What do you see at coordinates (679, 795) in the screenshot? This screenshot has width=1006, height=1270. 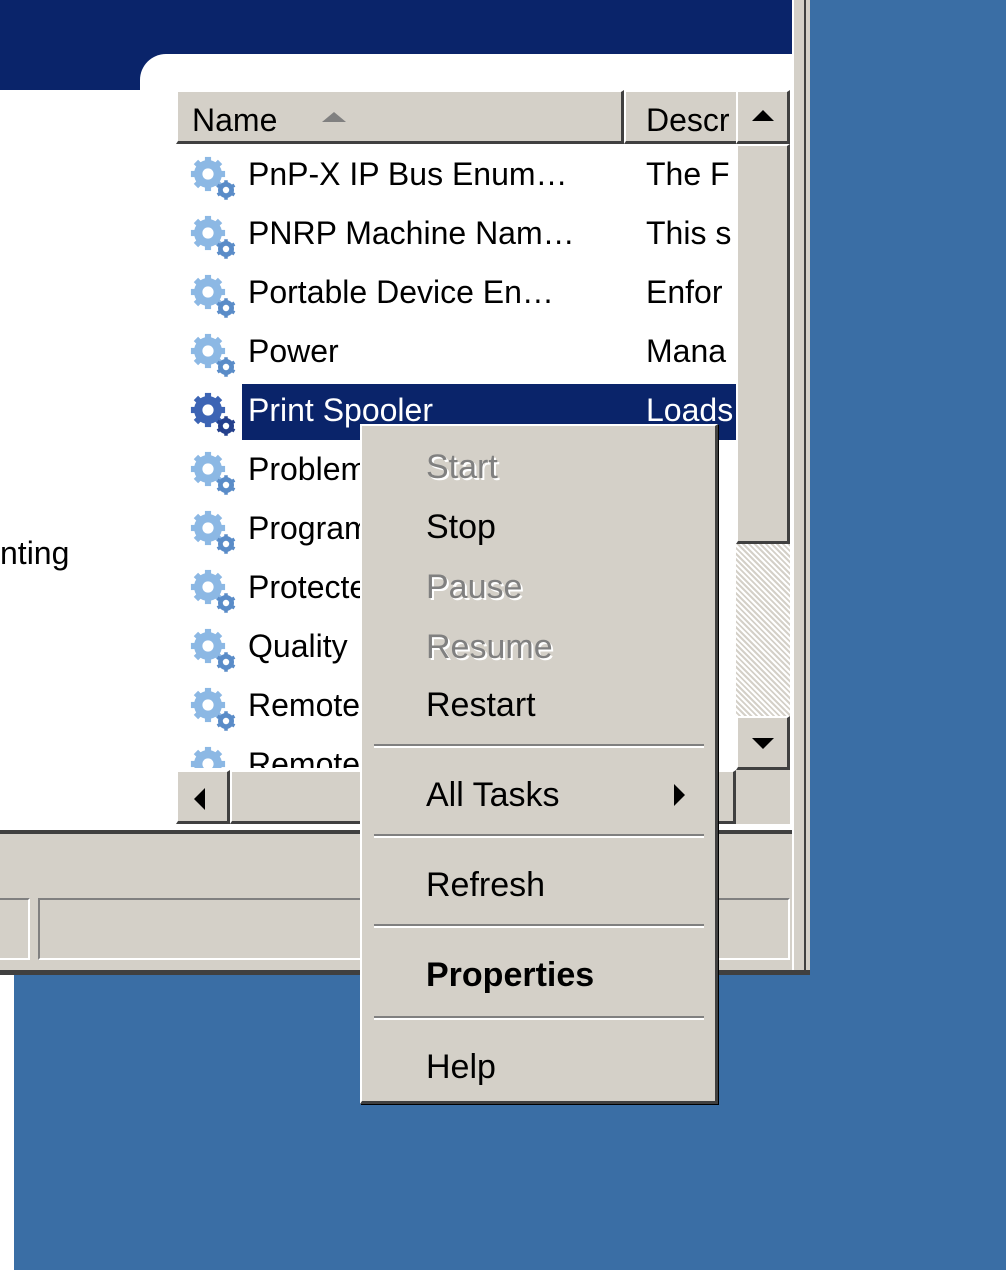 I see `submenu-arrow-icon` at bounding box center [679, 795].